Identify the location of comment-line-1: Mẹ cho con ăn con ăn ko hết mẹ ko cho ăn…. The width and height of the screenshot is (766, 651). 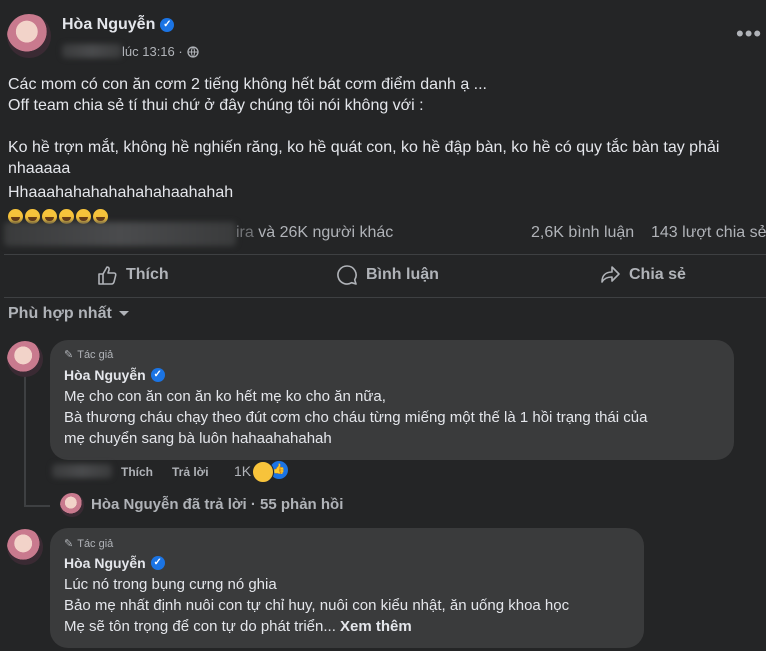
(225, 396).